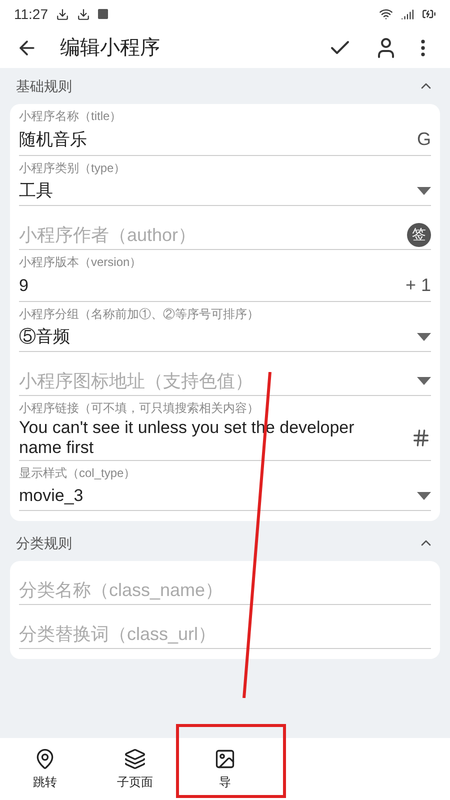  What do you see at coordinates (139, 408) in the screenshot?
I see `field-label: 小程序链接（可不填，可只填搜索相关内容）` at bounding box center [139, 408].